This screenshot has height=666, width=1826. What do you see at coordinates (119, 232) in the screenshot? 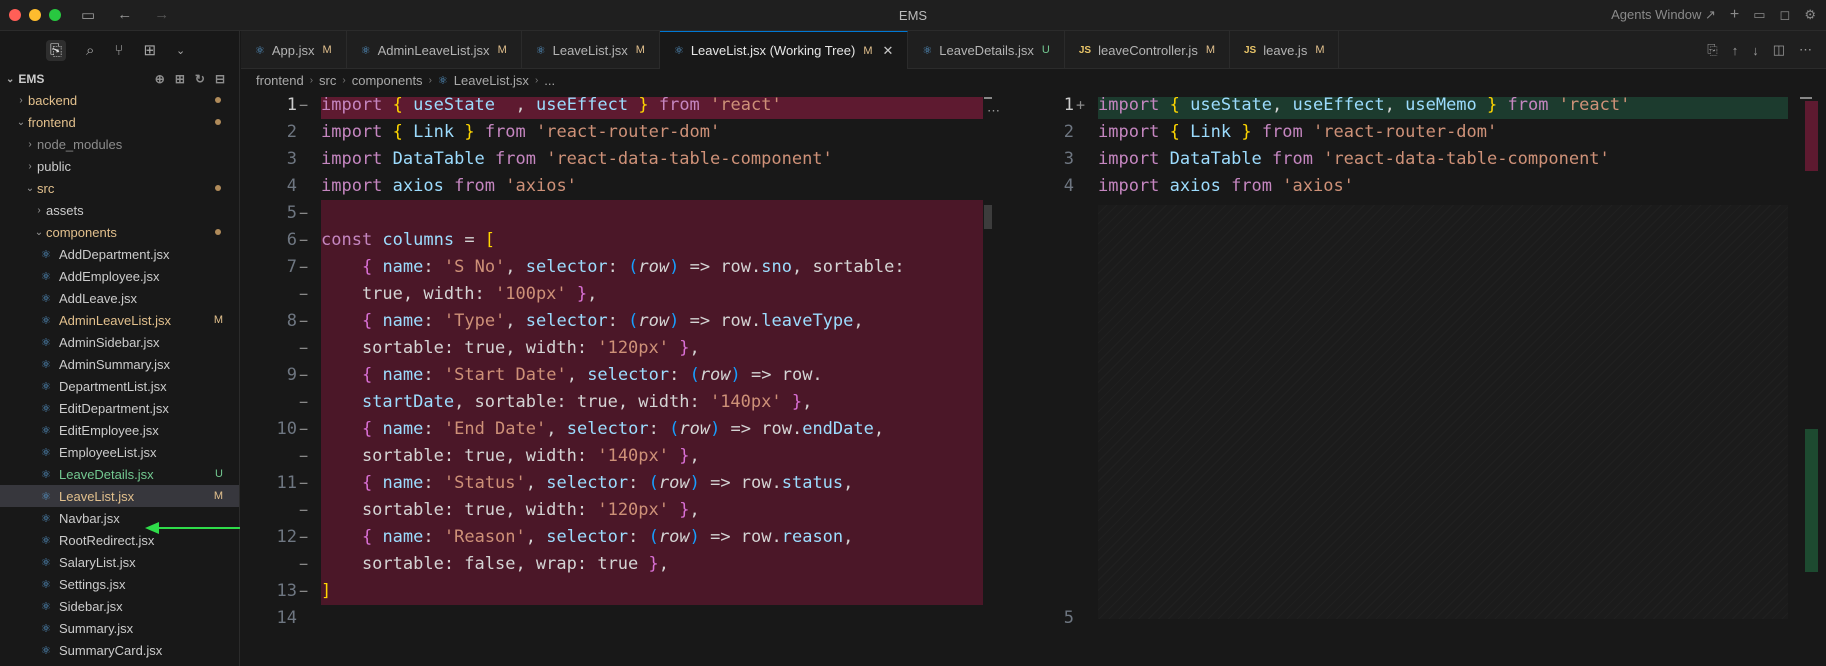
I see `tree-folder: ⌄ components` at bounding box center [119, 232].